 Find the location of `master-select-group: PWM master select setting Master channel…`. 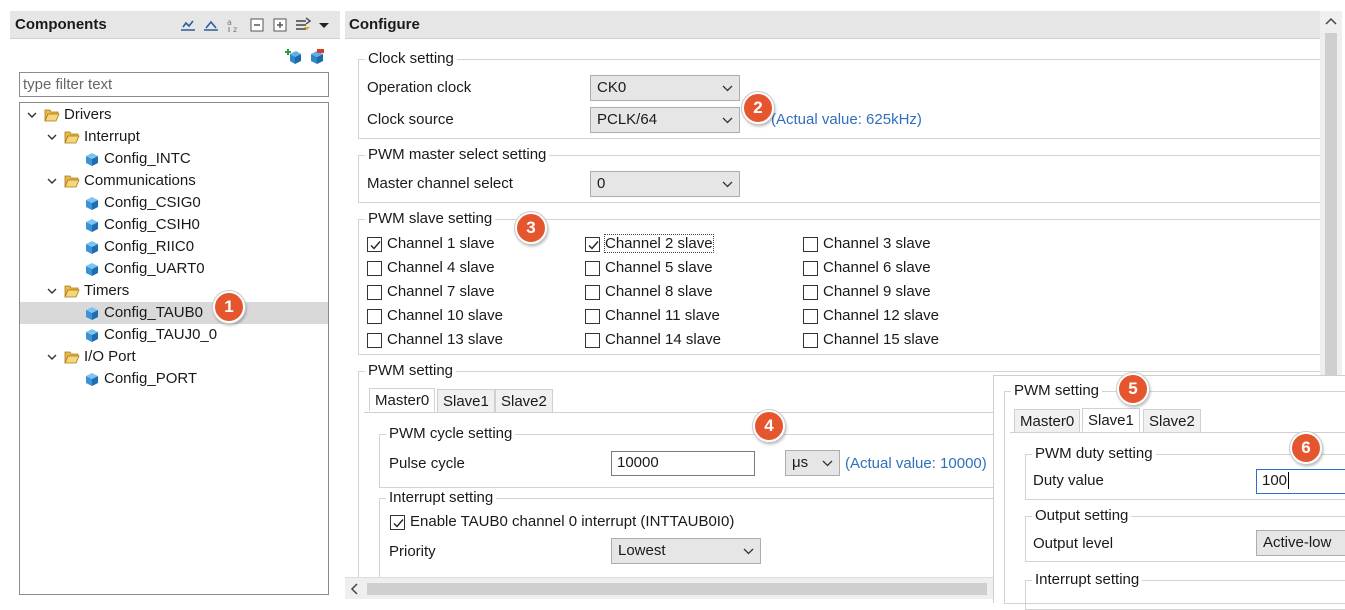

master-select-group: PWM master select setting Master channel… is located at coordinates (839, 174).